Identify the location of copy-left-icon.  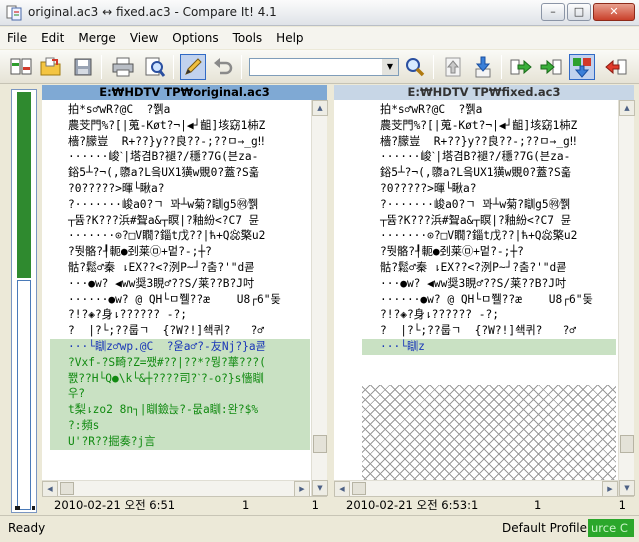
(521, 67).